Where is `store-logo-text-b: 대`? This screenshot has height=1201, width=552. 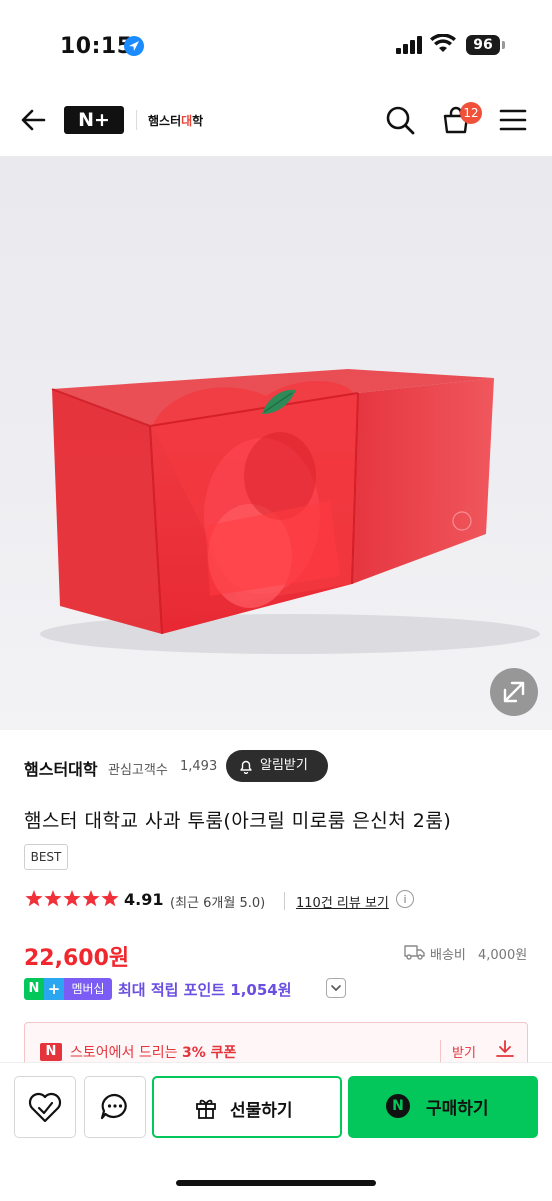 store-logo-text-b: 대 is located at coordinates (187, 121).